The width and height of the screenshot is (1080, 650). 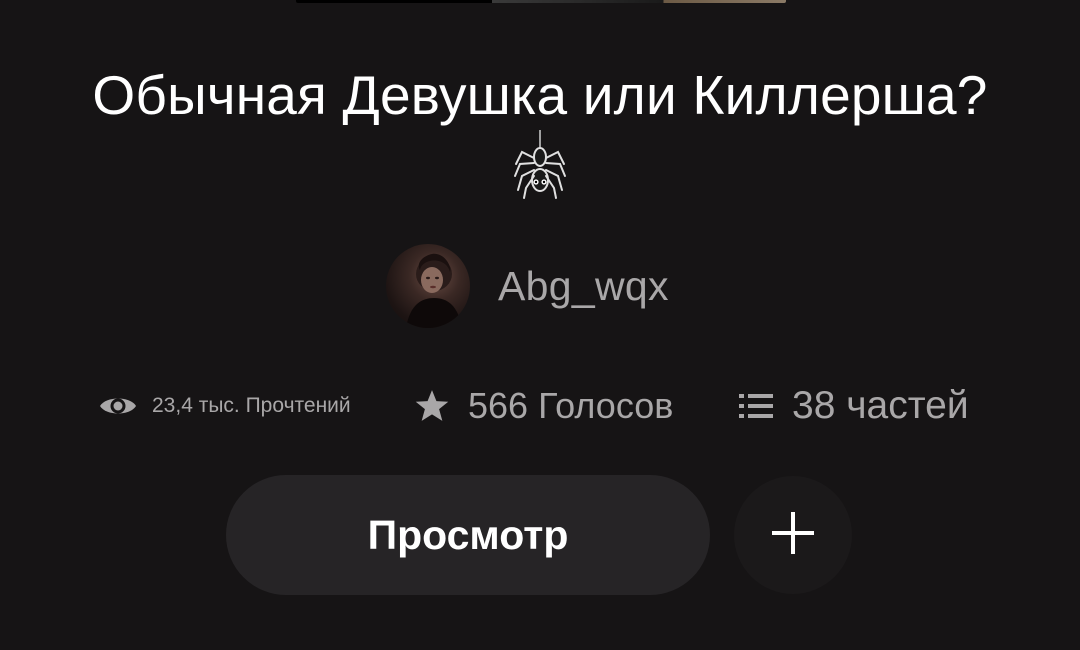 I want to click on parts-stat: 38 частей, so click(x=853, y=406).